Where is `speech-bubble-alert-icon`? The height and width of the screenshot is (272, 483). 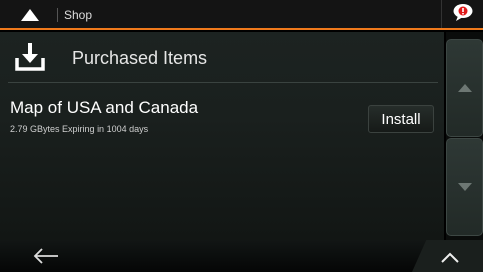 speech-bubble-alert-icon is located at coordinates (463, 14).